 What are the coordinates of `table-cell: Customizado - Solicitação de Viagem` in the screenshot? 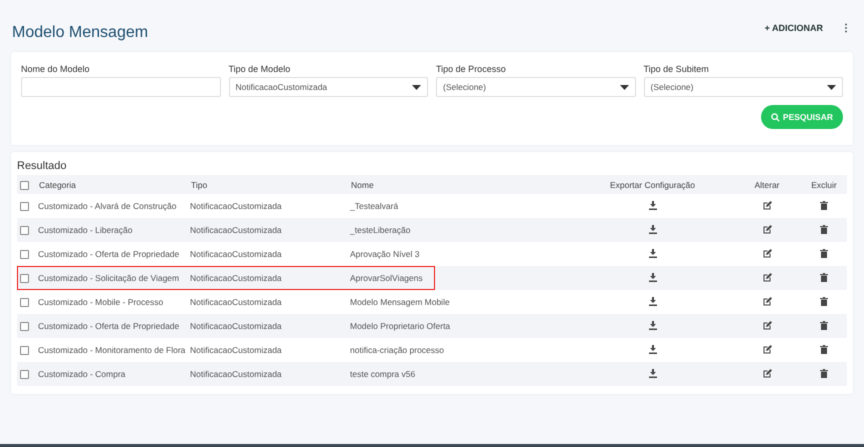 It's located at (114, 278).